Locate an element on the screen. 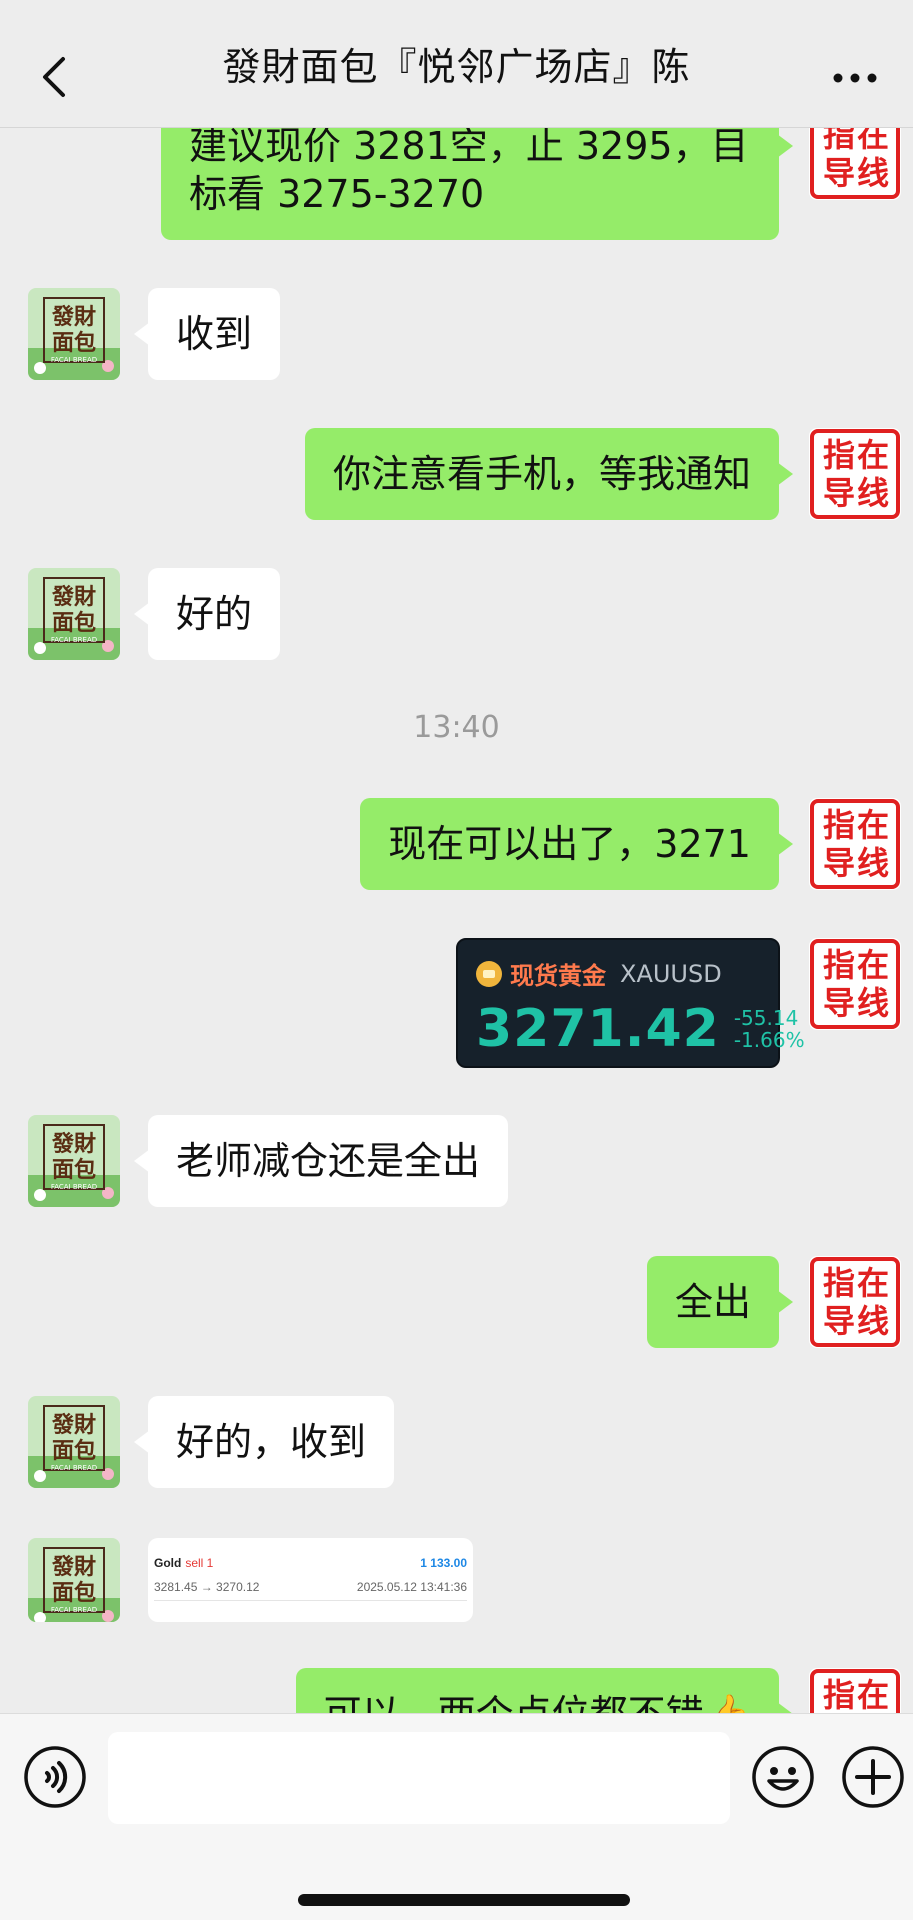 The width and height of the screenshot is (913, 1920). plus-button is located at coordinates (873, 1777).